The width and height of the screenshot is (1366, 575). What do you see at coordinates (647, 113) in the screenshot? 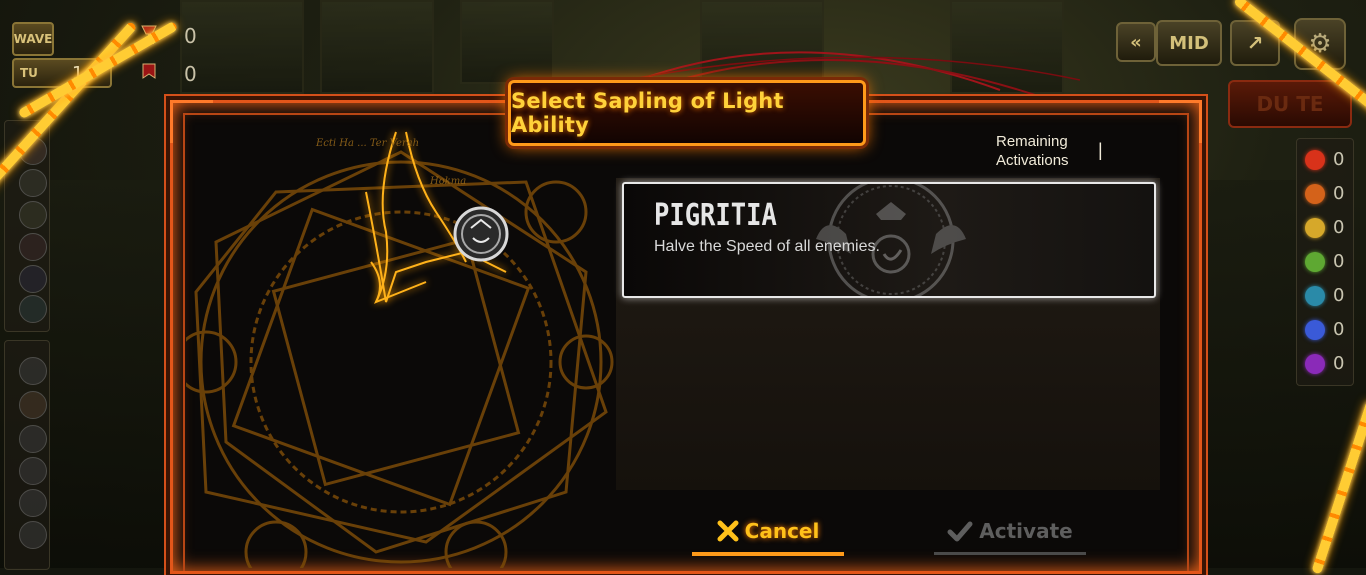
I see `dialog-title: Select Sapling of Light Ability` at bounding box center [647, 113].